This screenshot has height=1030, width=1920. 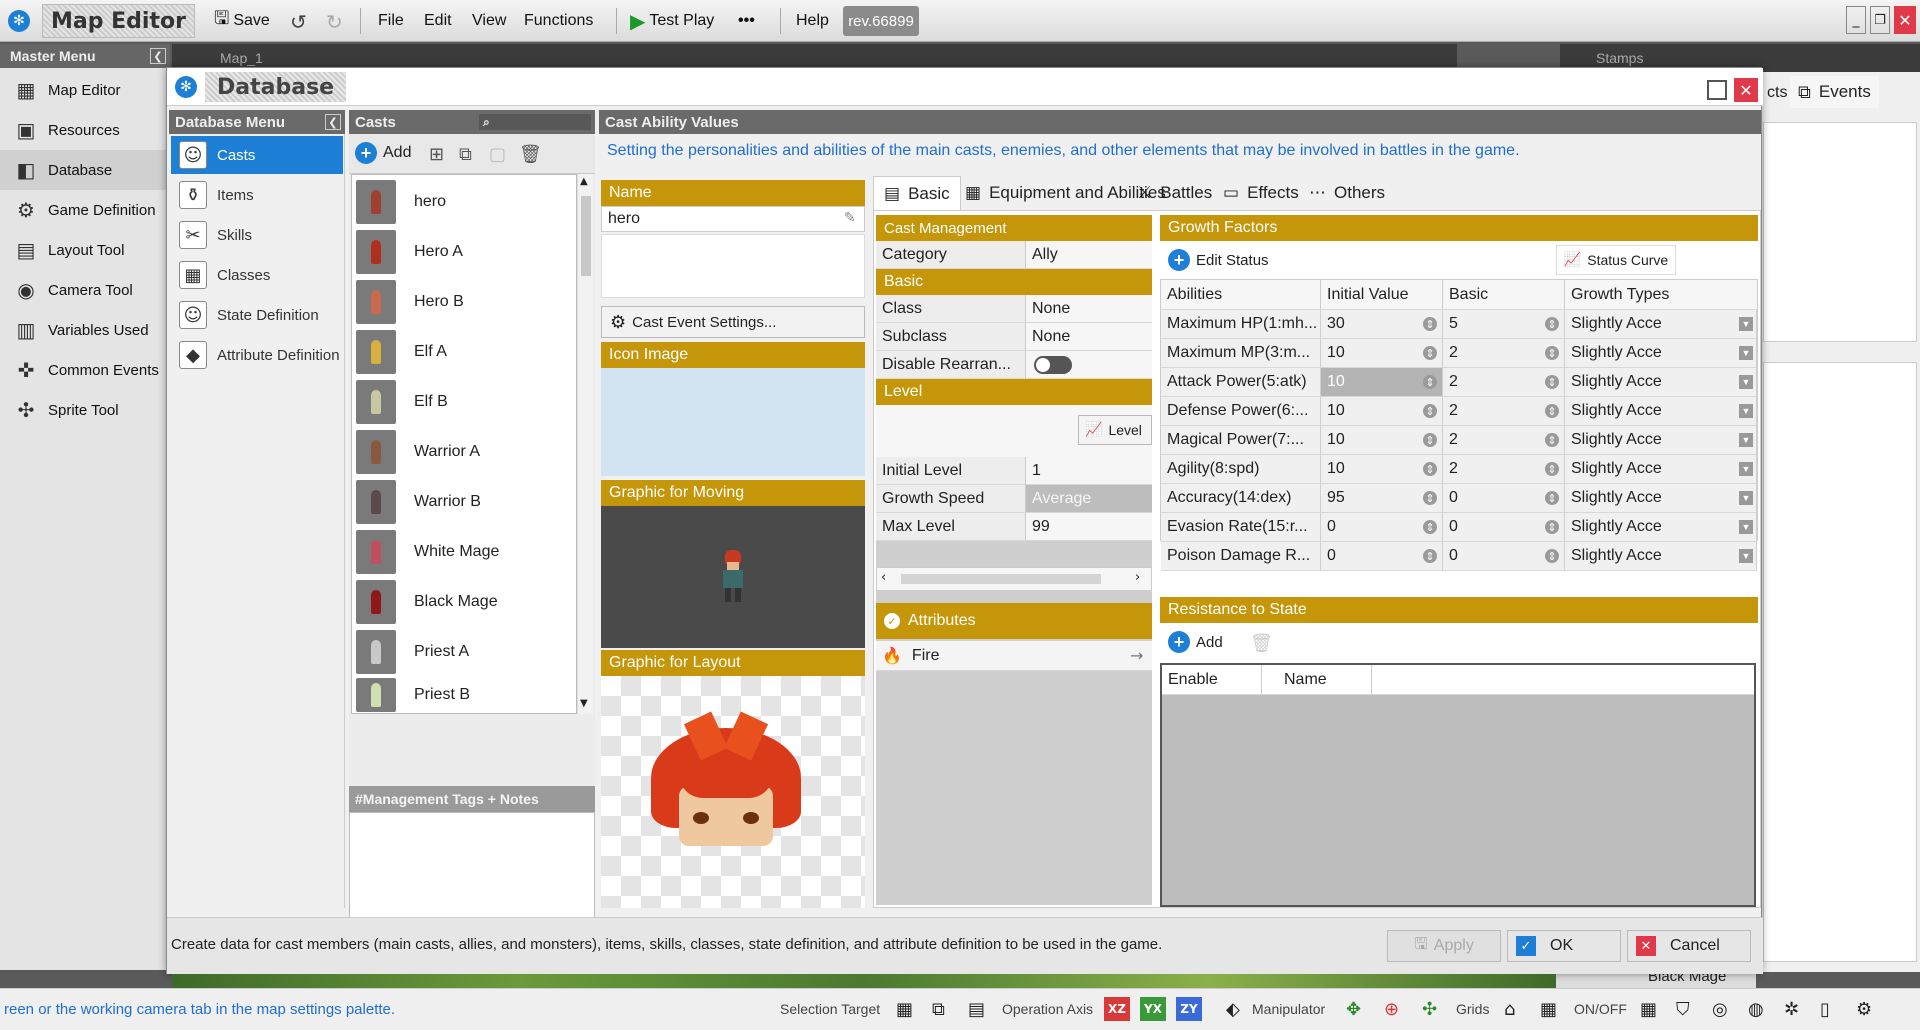 What do you see at coordinates (464, 695) in the screenshot?
I see `cast-row: Priest B` at bounding box center [464, 695].